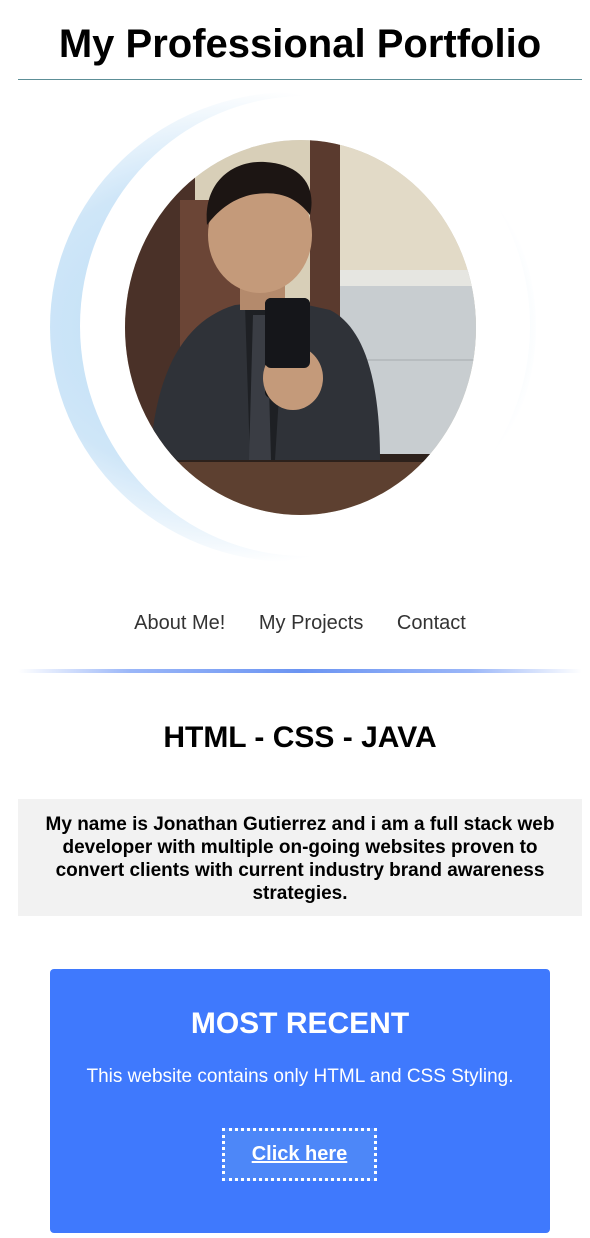 Image resolution: width=590 pixels, height=1238 pixels. Describe the element at coordinates (179, 623) in the screenshot. I see `nav-about-me: About Me!` at that location.